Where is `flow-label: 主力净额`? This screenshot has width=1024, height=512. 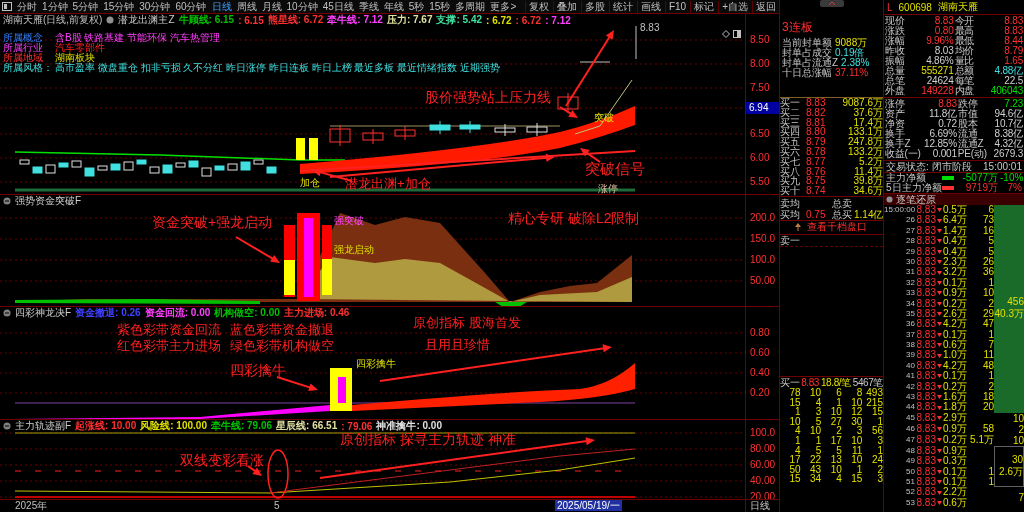 flow-label: 主力净额 is located at coordinates (906, 178).